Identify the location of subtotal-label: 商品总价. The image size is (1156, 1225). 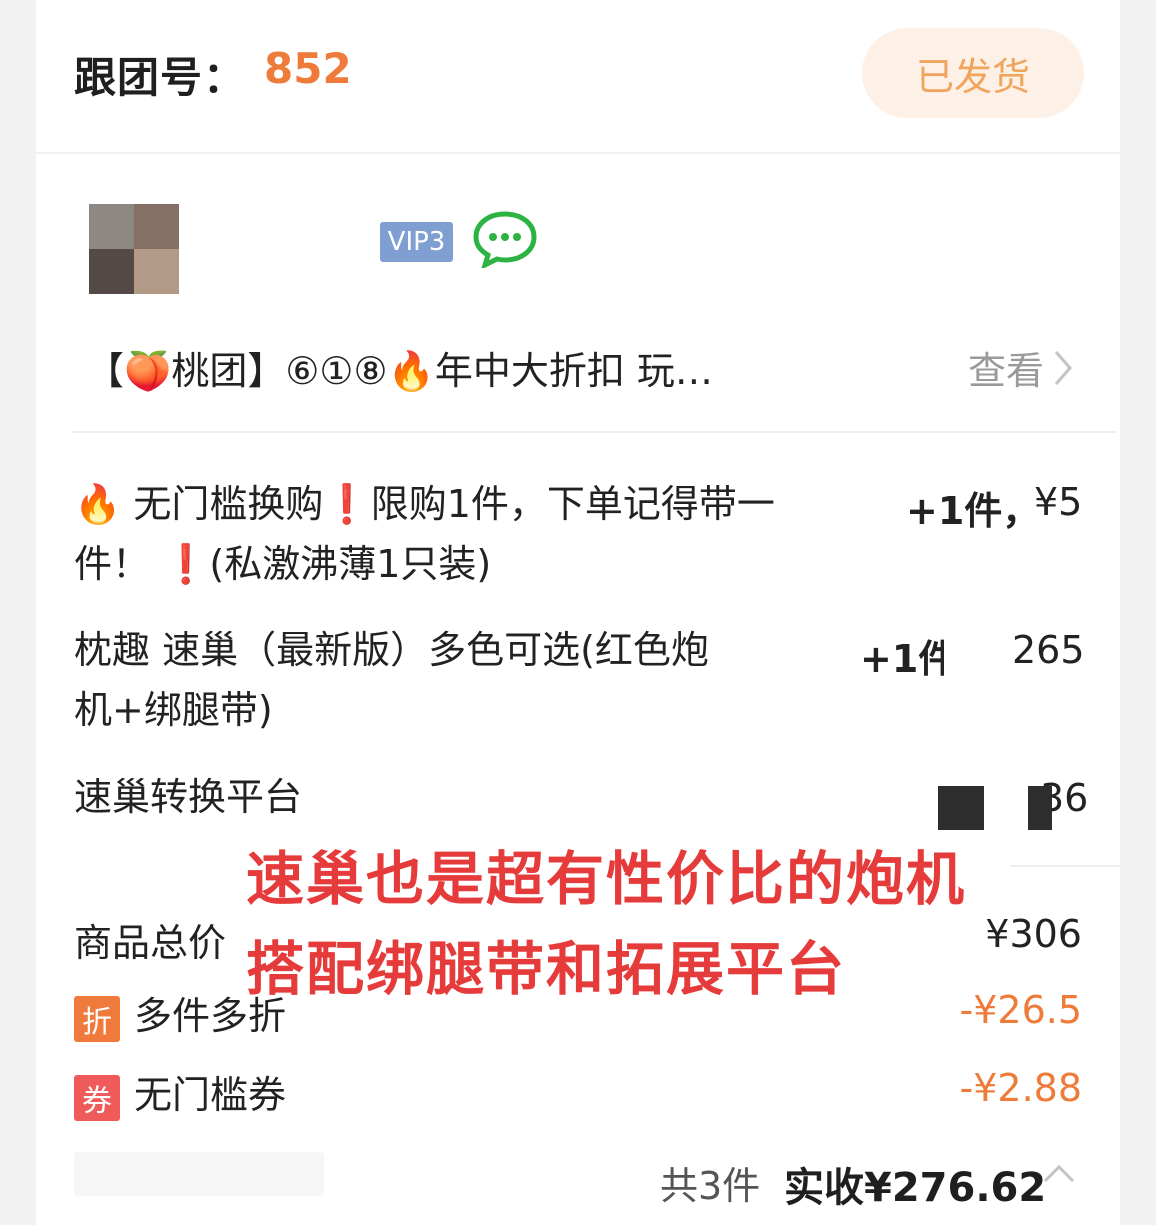
(150, 943).